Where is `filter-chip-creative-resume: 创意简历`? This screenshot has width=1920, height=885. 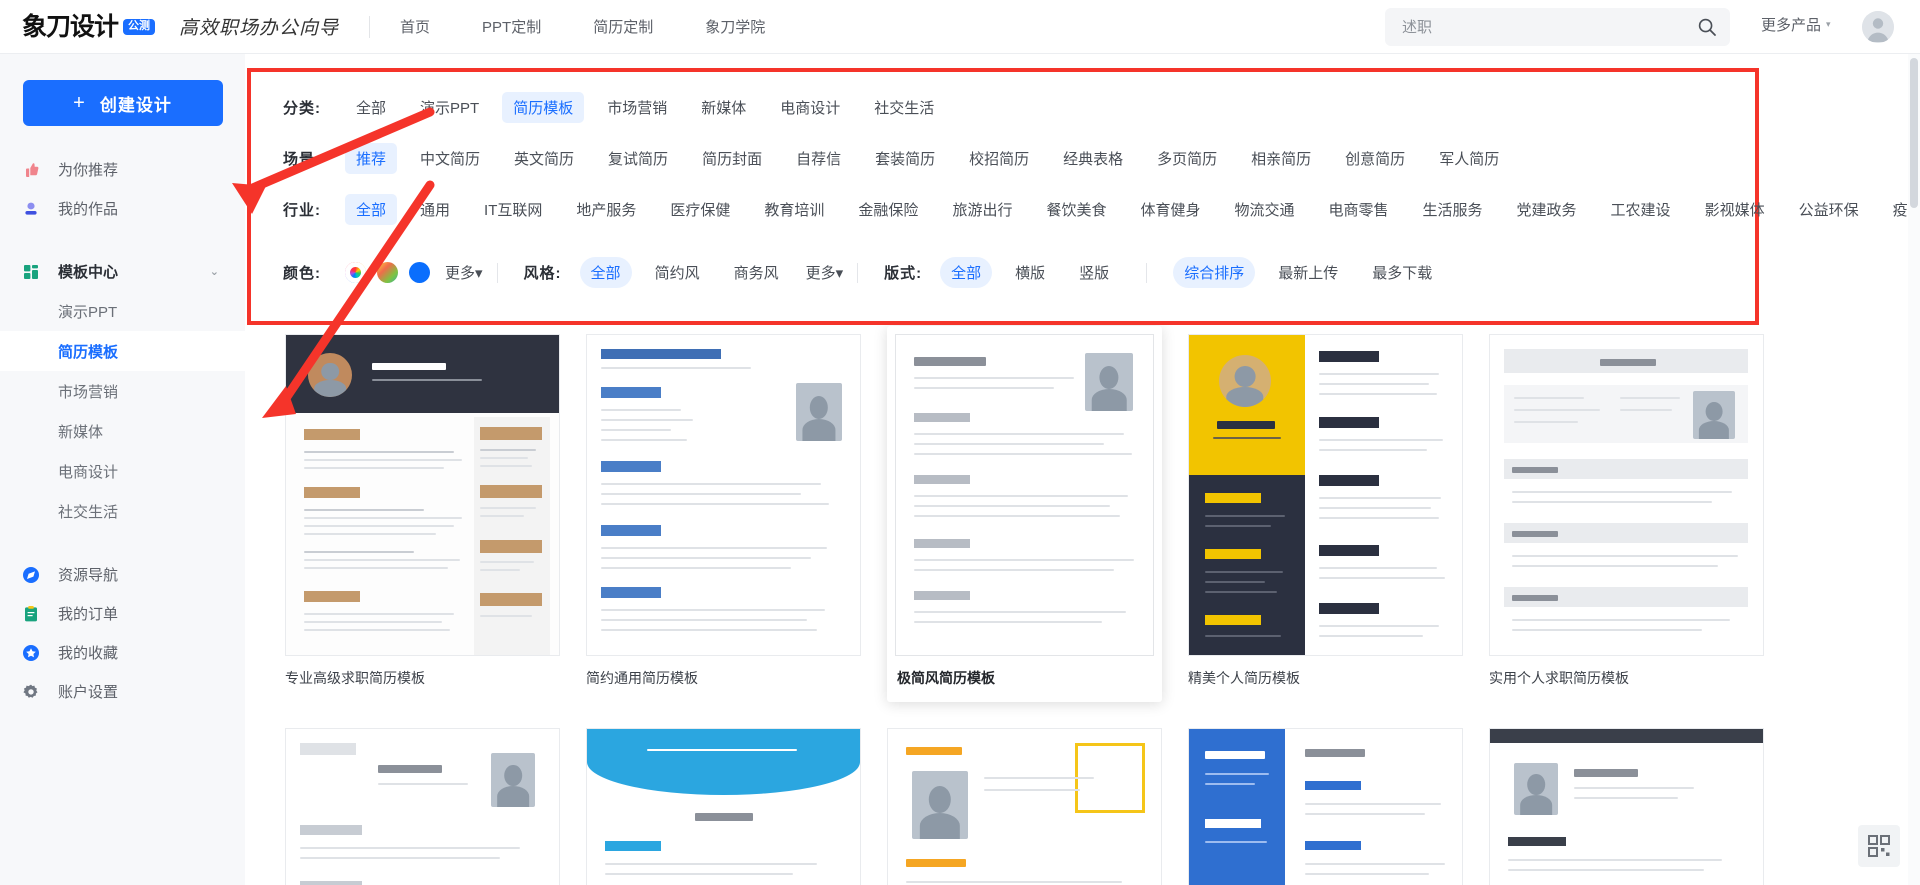 filter-chip-creative-resume: 创意简历 is located at coordinates (1375, 158).